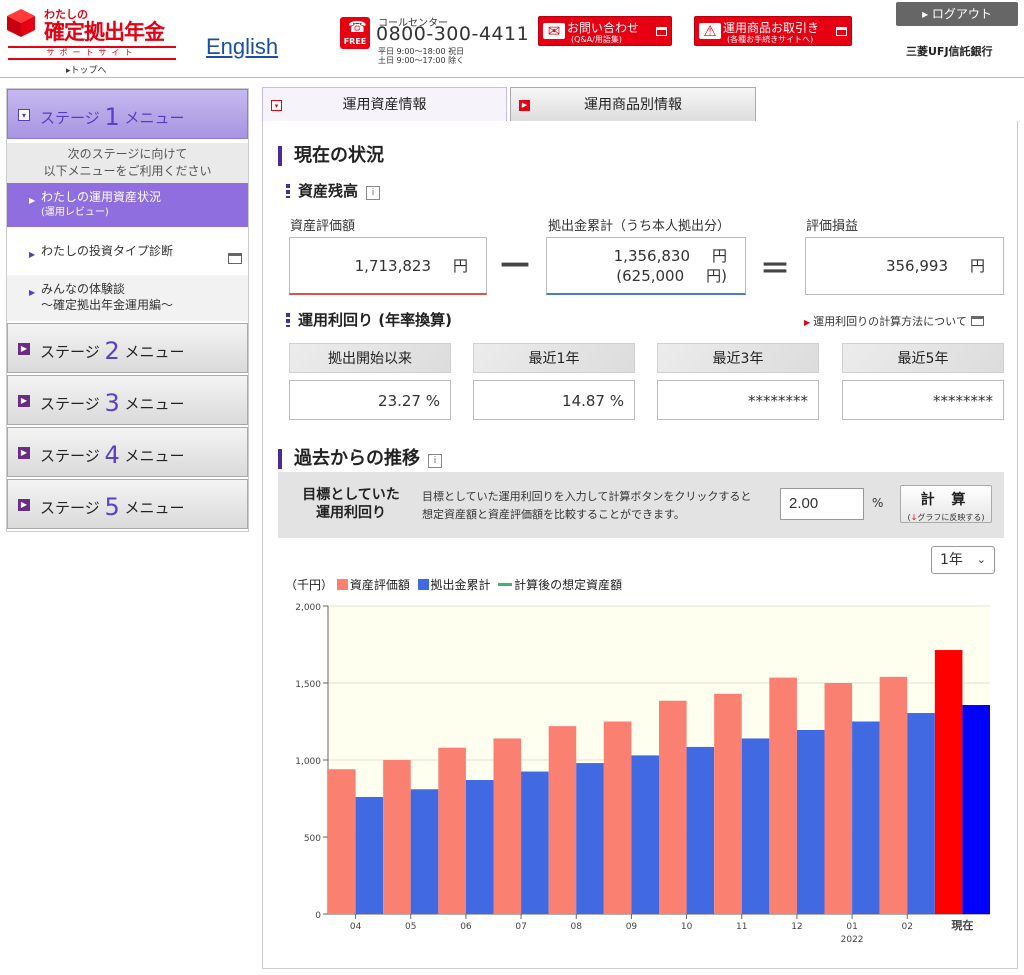 The width and height of the screenshot is (1024, 975). What do you see at coordinates (741, 927) in the screenshot?
I see `chart-x-tick-label: 11` at bounding box center [741, 927].